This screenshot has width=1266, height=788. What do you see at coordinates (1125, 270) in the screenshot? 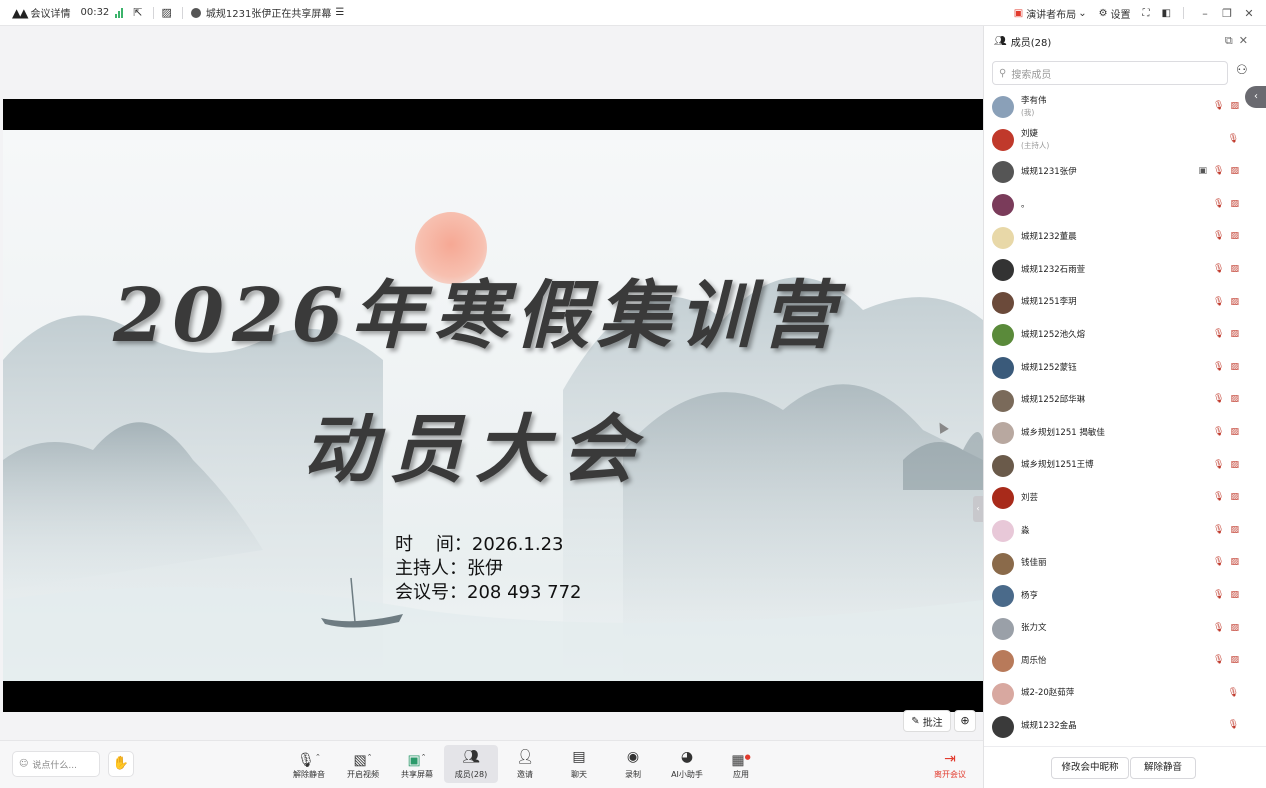
I see `member-row: 城规1232石雨萱 🎙︎ ▨` at bounding box center [1125, 270].